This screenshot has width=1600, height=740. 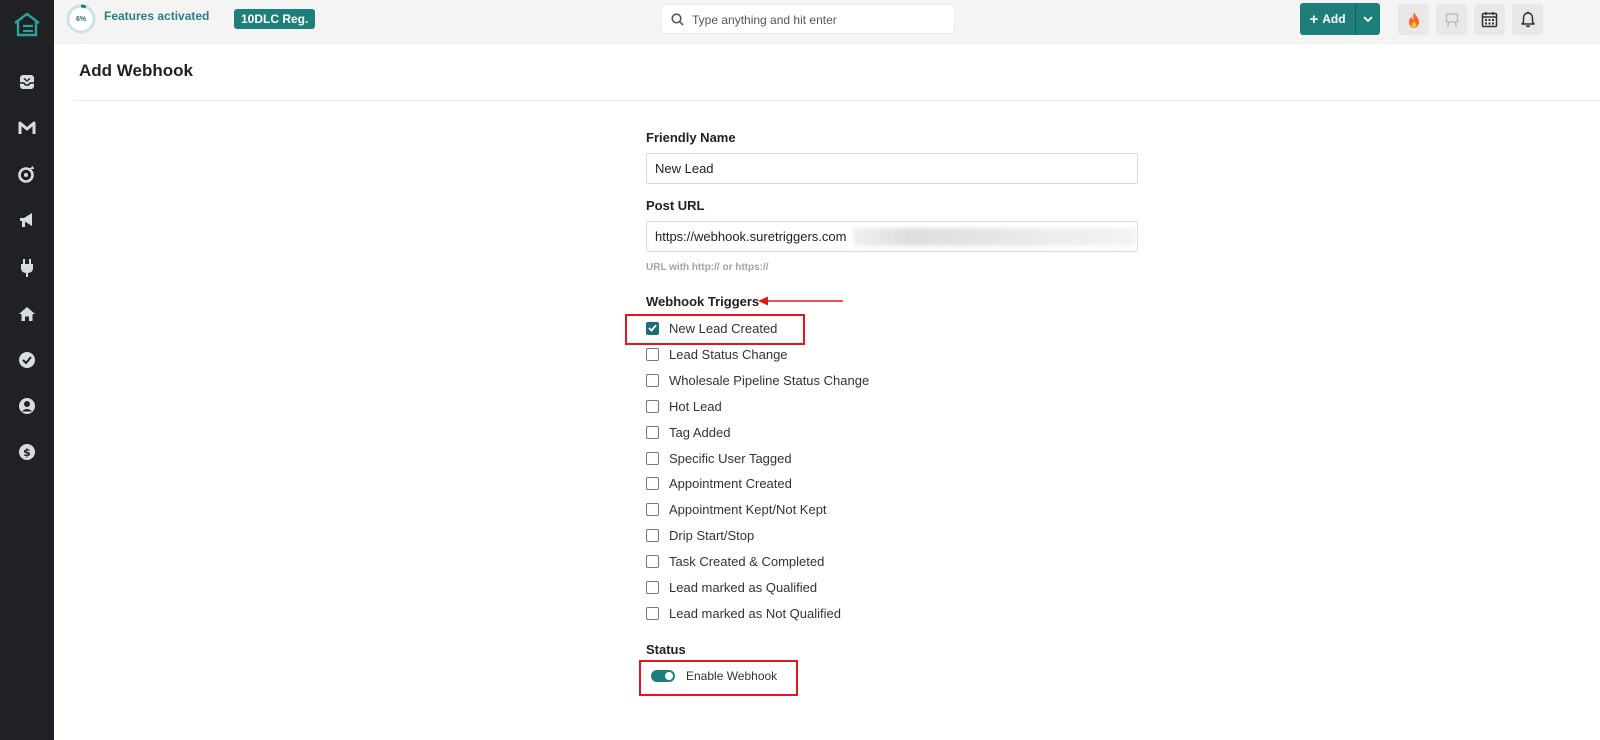 What do you see at coordinates (675, 205) in the screenshot?
I see `post-url-label: Post URL` at bounding box center [675, 205].